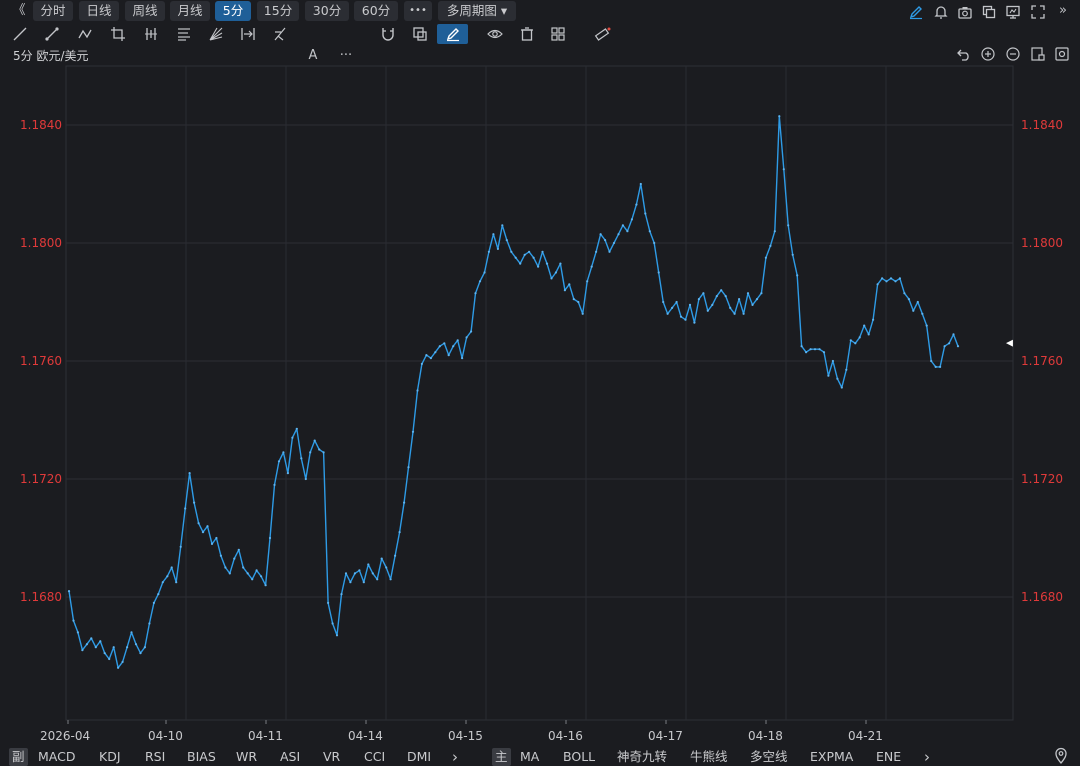 Image resolution: width=1080 pixels, height=766 pixels. I want to click on x-tick-label: 04-10, so click(165, 736).